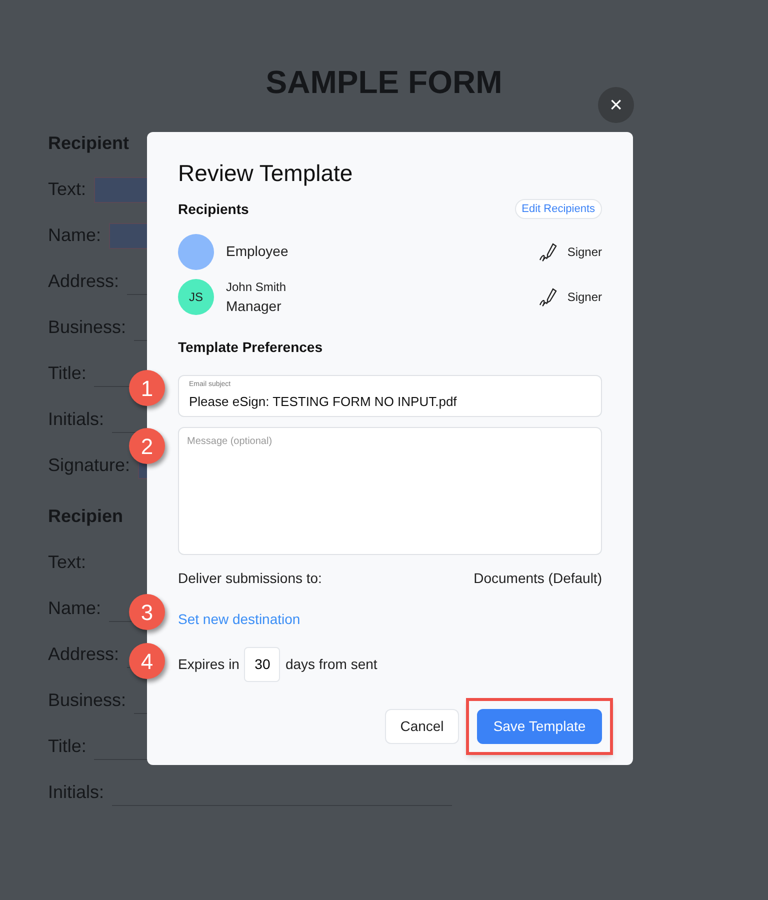 The image size is (768, 900). I want to click on preferences-heading: Template Preferences, so click(251, 347).